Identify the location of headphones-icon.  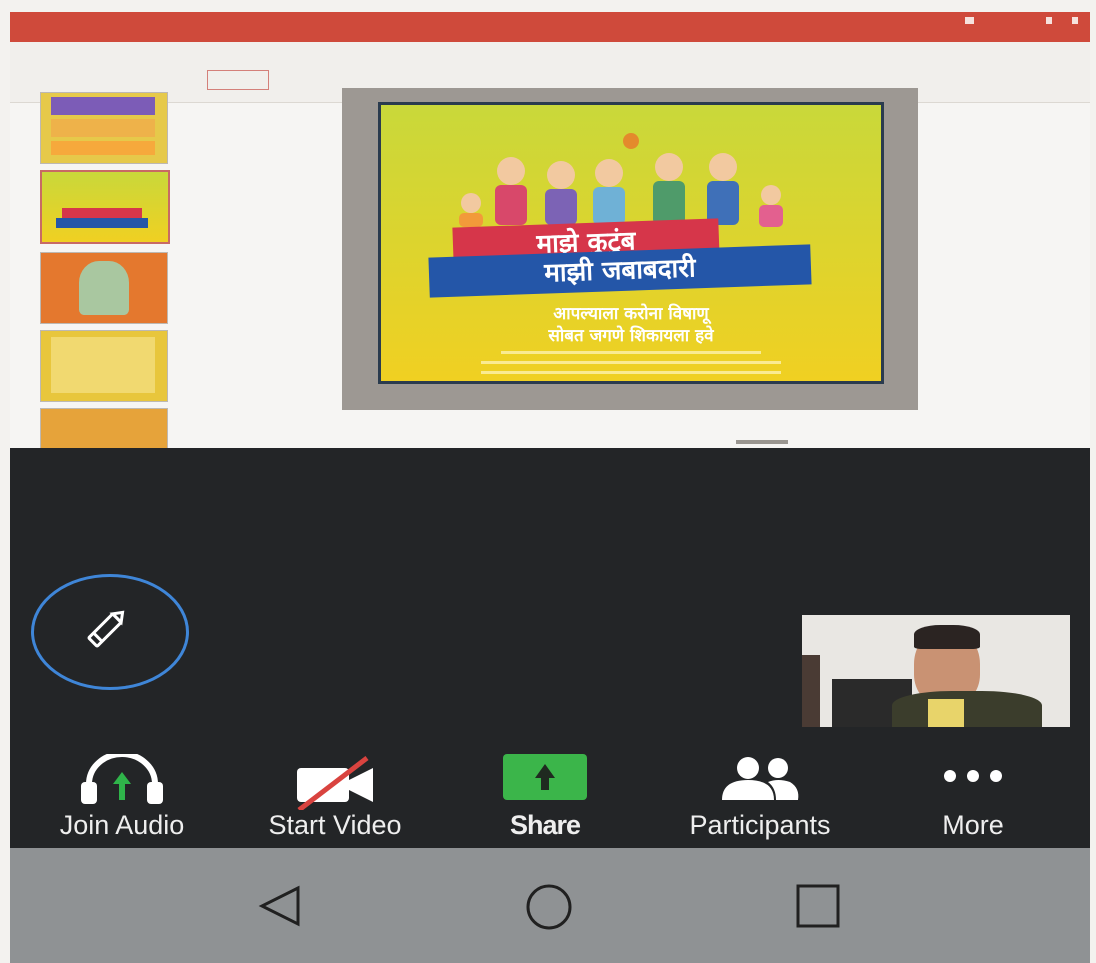
(122, 779).